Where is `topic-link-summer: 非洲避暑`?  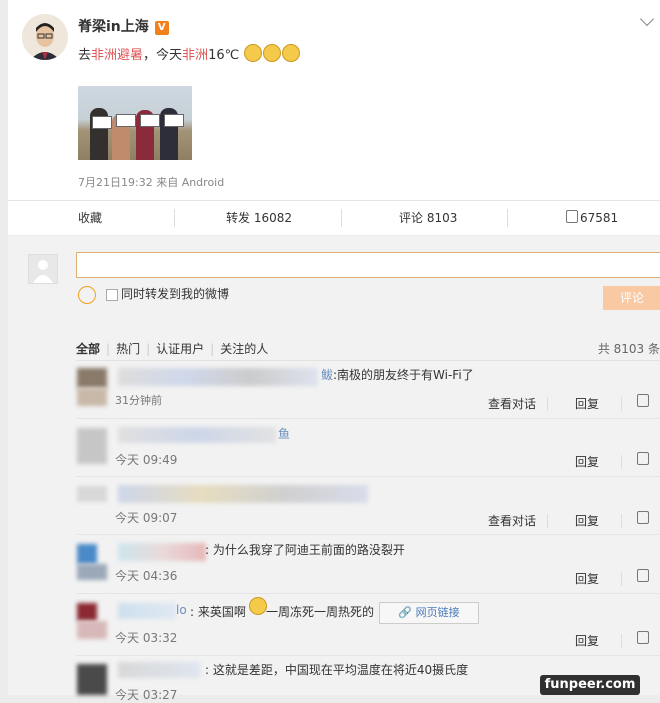
topic-link-summer: 非洲避暑 is located at coordinates (117, 55).